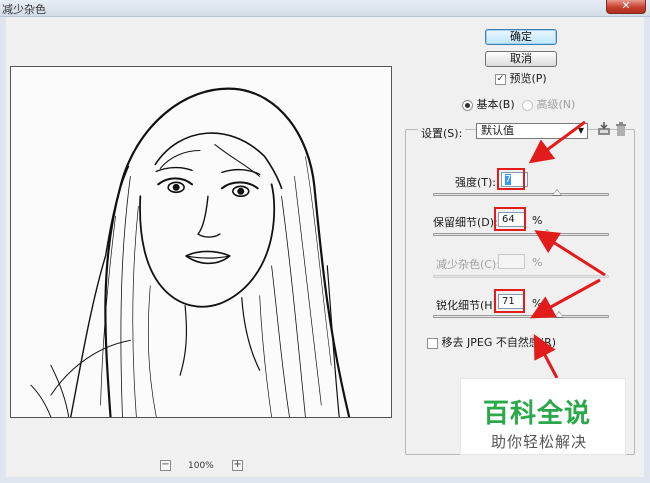 The height and width of the screenshot is (483, 650). Describe the element at coordinates (557, 142) in the screenshot. I see `arrow-to-strength` at that location.